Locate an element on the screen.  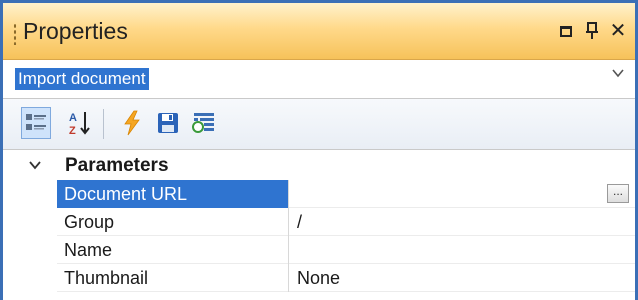
categorized-icon is located at coordinates (36, 122).